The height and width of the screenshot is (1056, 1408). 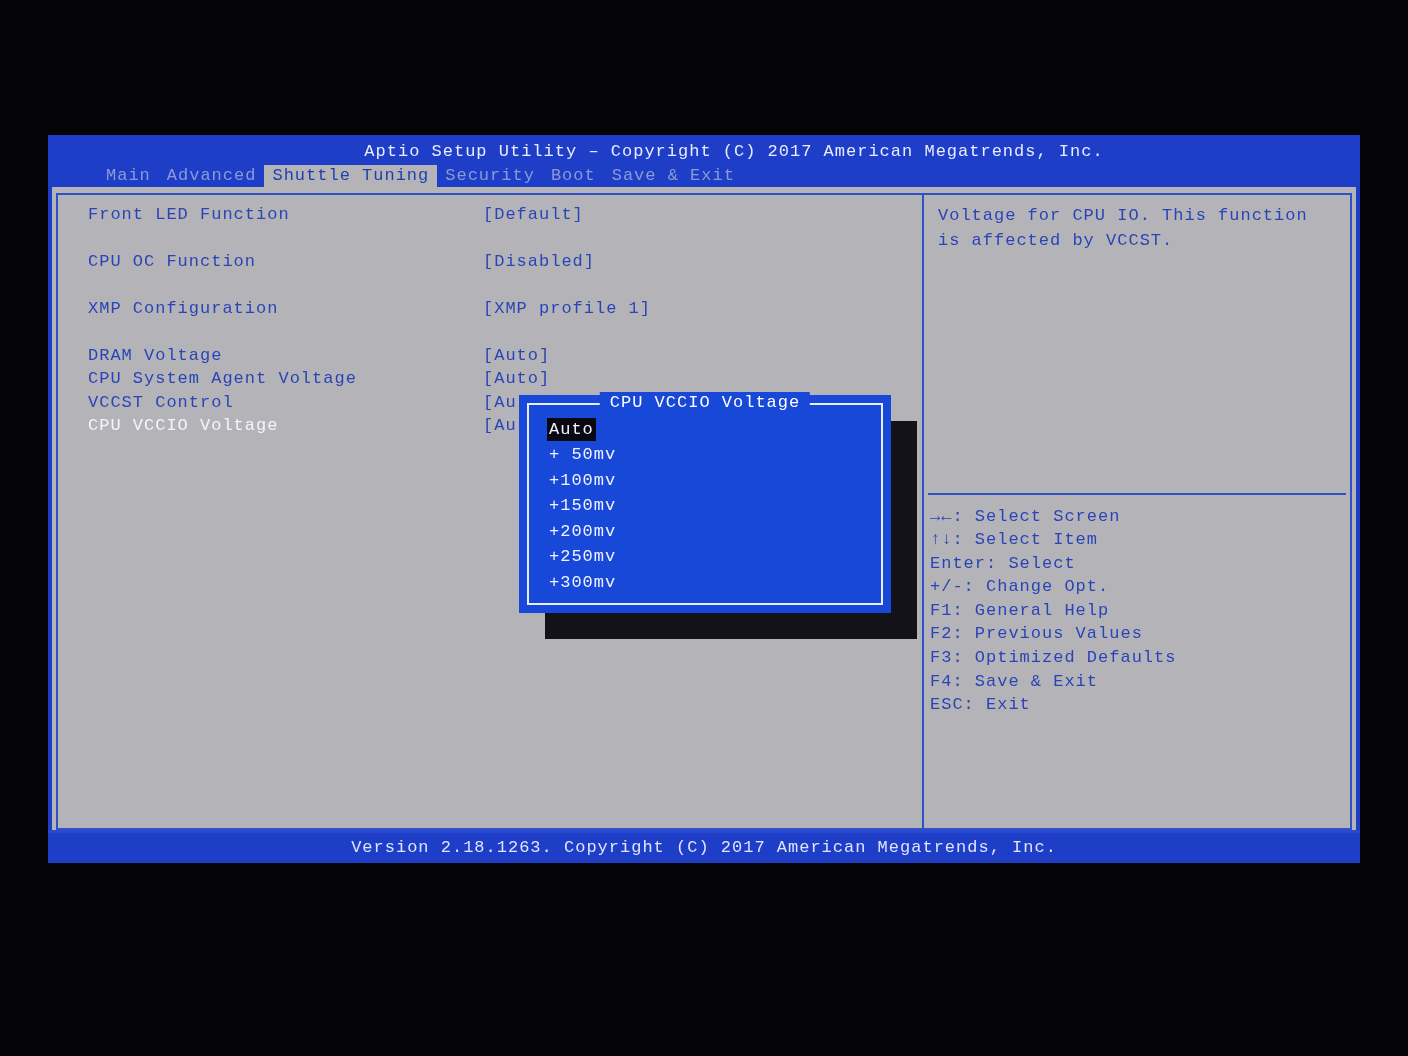 I want to click on popup-option: +250mv, so click(x=583, y=557).